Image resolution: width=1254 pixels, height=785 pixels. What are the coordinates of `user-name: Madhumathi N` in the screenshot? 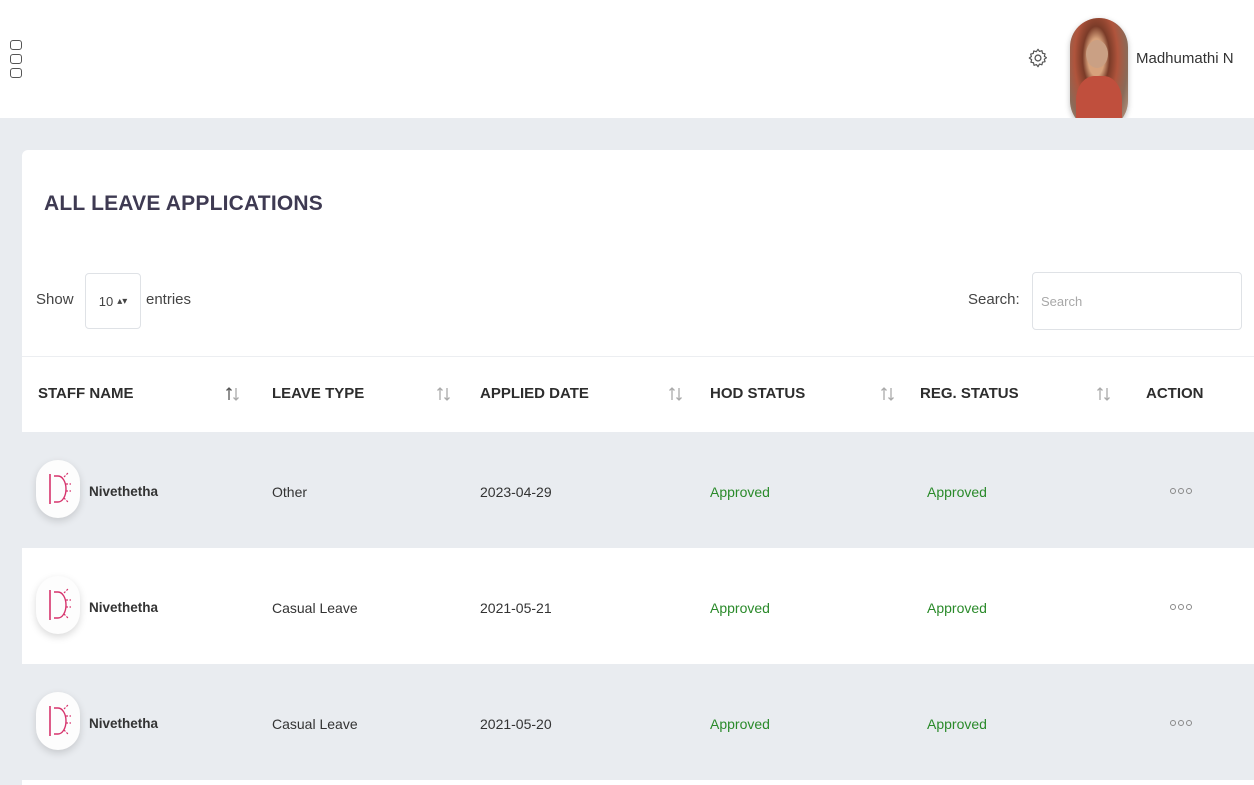 It's located at (1185, 58).